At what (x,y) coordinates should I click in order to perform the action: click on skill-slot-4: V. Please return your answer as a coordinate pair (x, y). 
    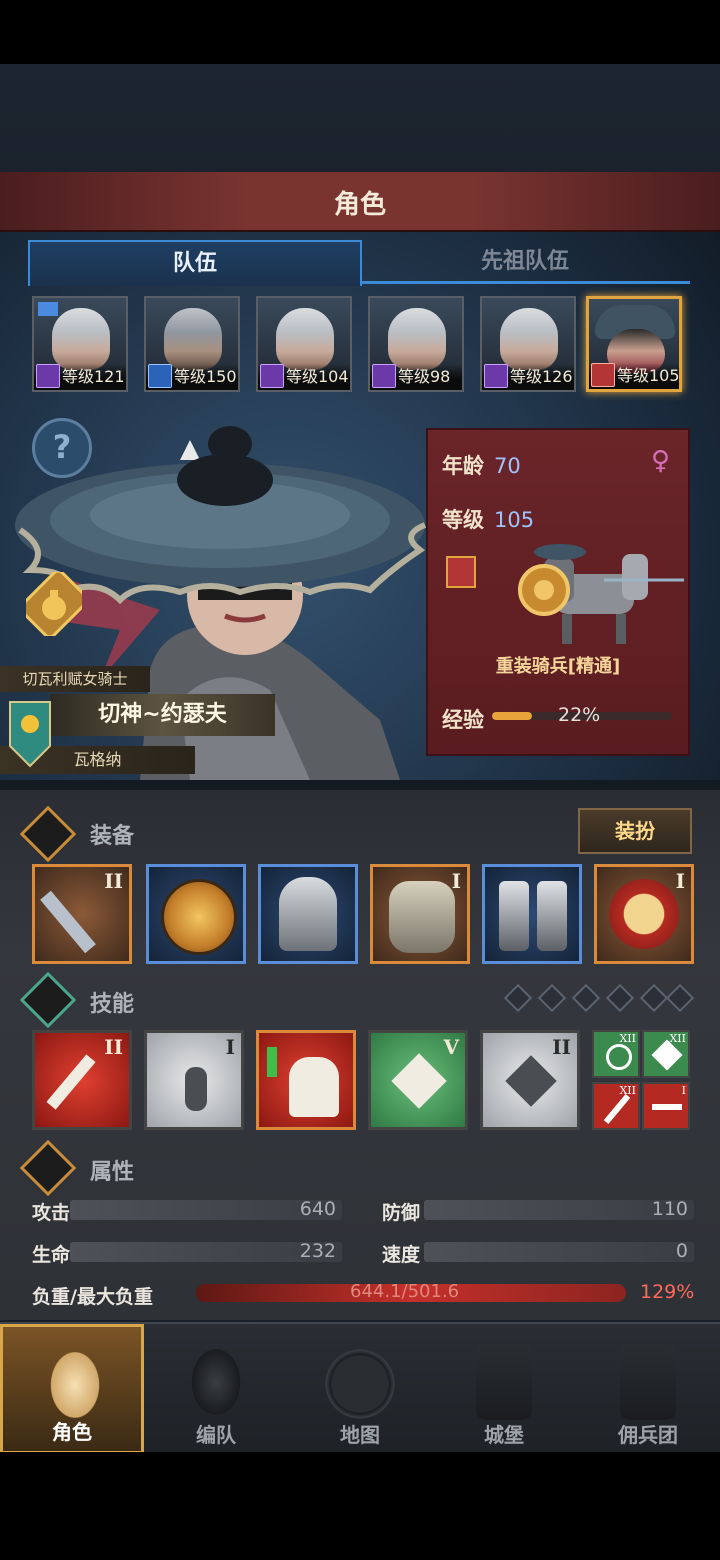
    Looking at the image, I should click on (418, 1080).